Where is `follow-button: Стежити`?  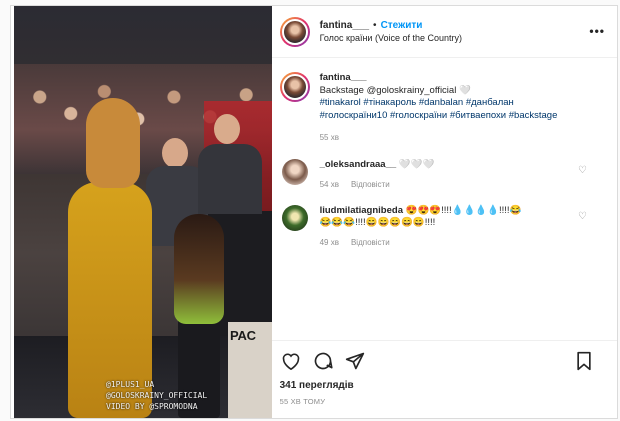 follow-button: Стежити is located at coordinates (402, 25).